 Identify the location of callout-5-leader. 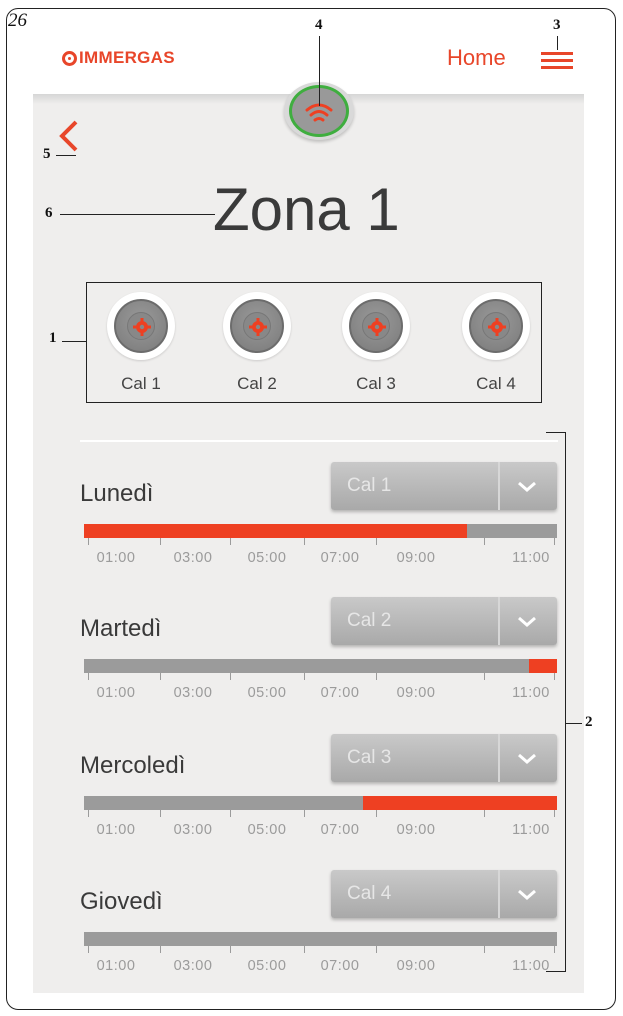
(66, 156).